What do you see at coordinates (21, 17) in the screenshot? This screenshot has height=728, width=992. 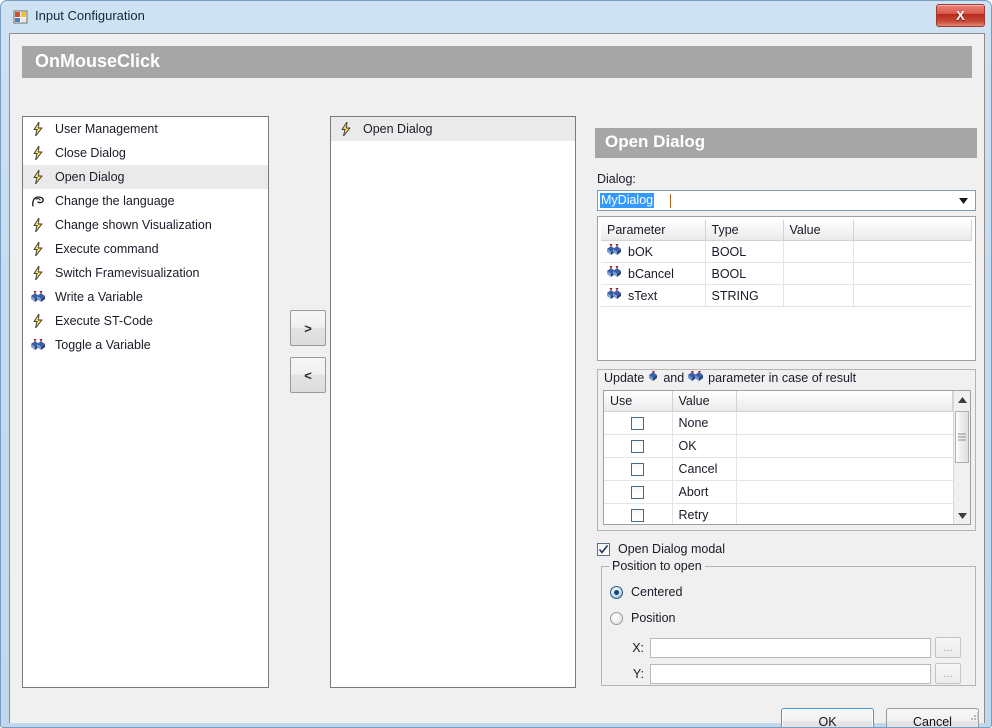 I see `form-icon` at bounding box center [21, 17].